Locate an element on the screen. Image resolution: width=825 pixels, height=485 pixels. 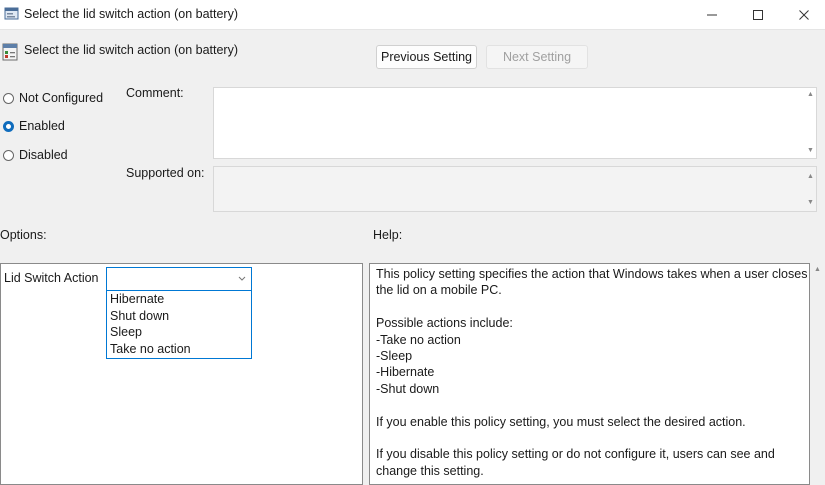
maximize-button is located at coordinates (758, 14).